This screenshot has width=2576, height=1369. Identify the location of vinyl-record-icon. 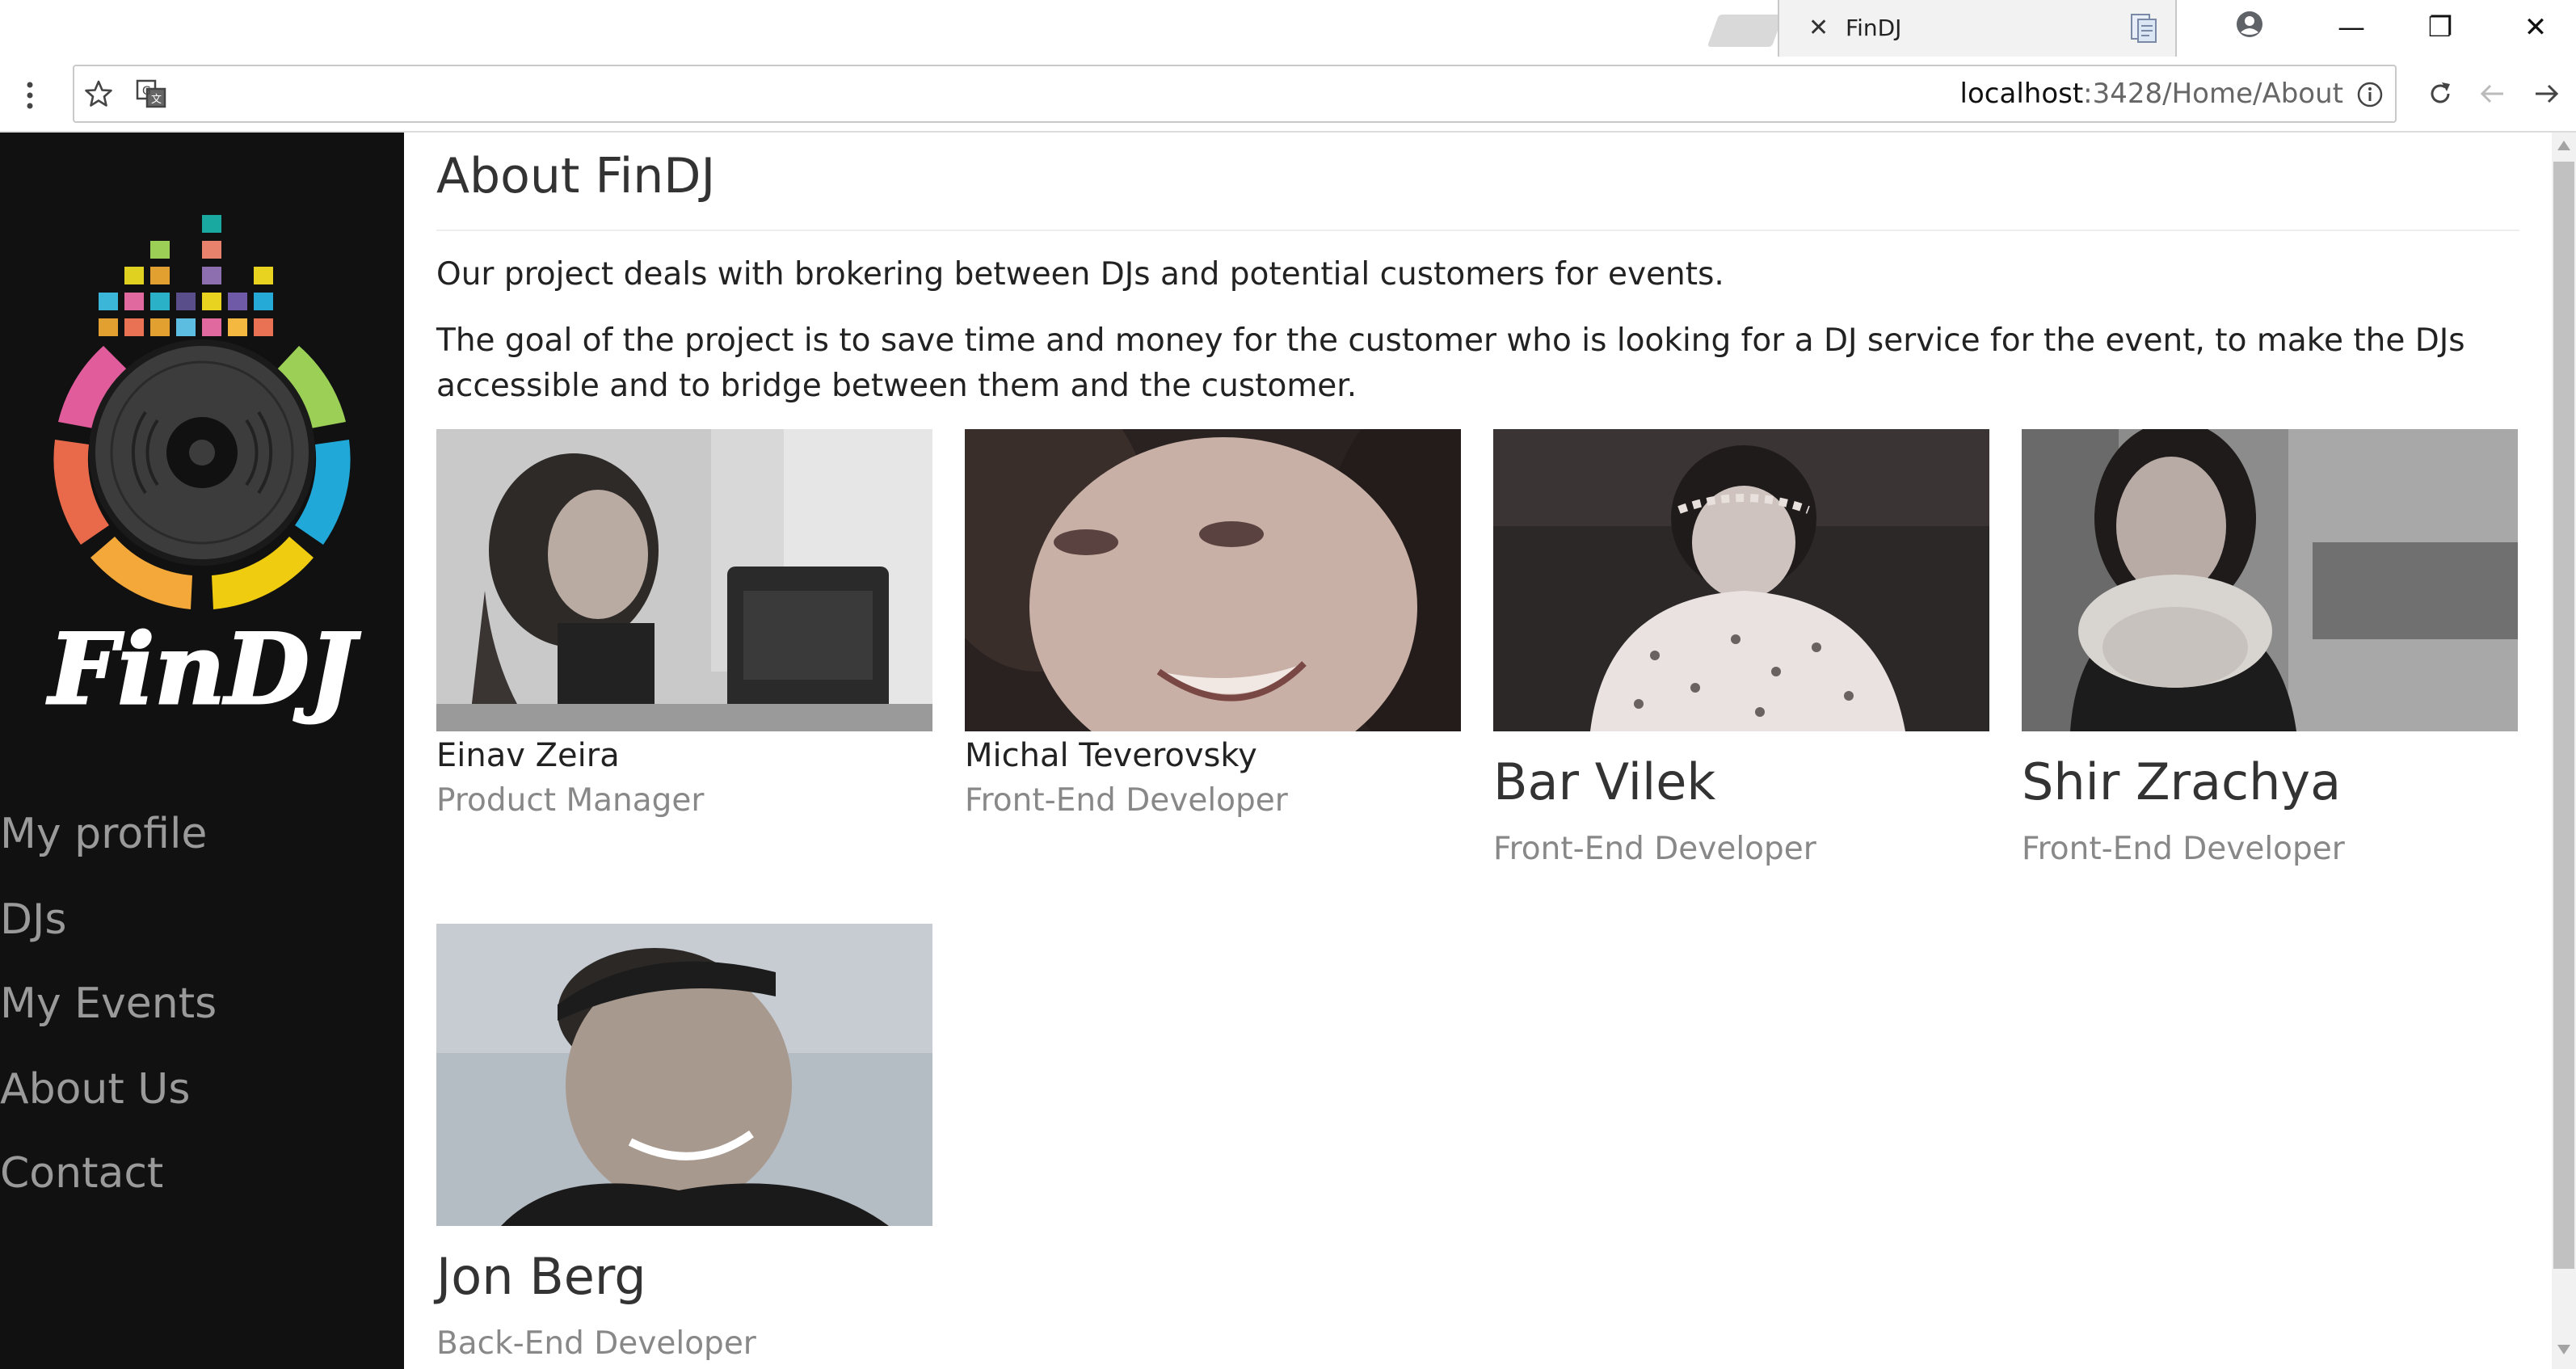
(202, 453).